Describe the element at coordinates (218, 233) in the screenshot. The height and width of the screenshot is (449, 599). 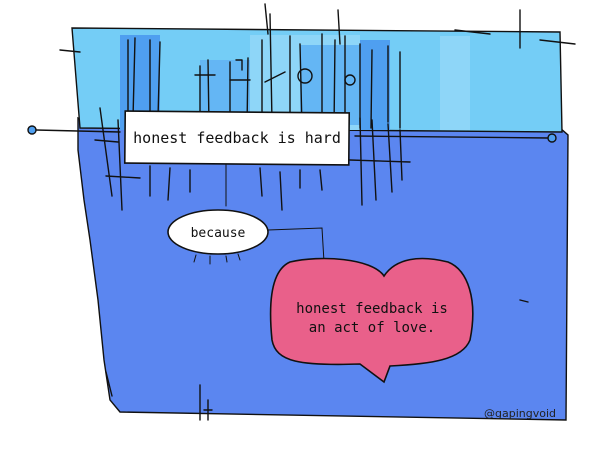
I see `because-text: because` at that location.